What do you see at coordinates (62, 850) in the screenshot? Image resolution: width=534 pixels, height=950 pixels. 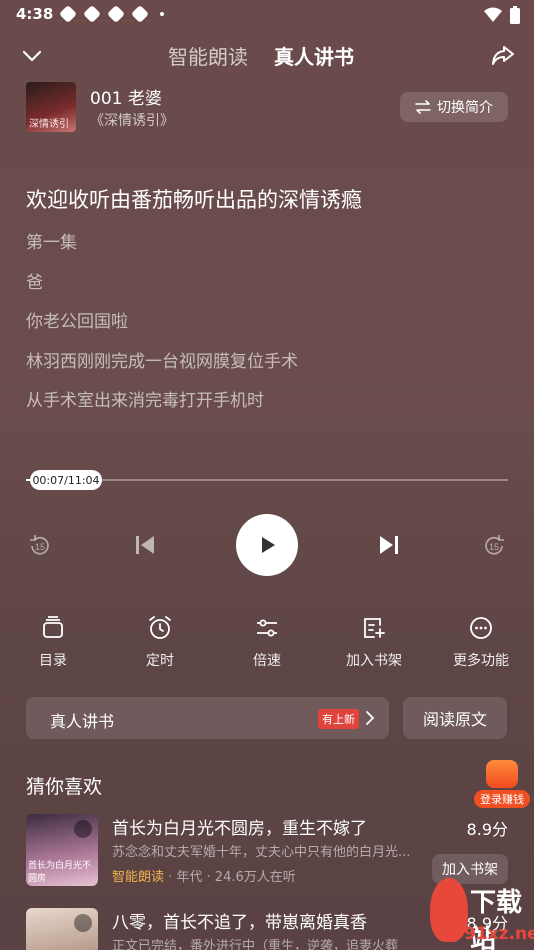 I see `recommend-cover: 首长为白月光不圆房` at bounding box center [62, 850].